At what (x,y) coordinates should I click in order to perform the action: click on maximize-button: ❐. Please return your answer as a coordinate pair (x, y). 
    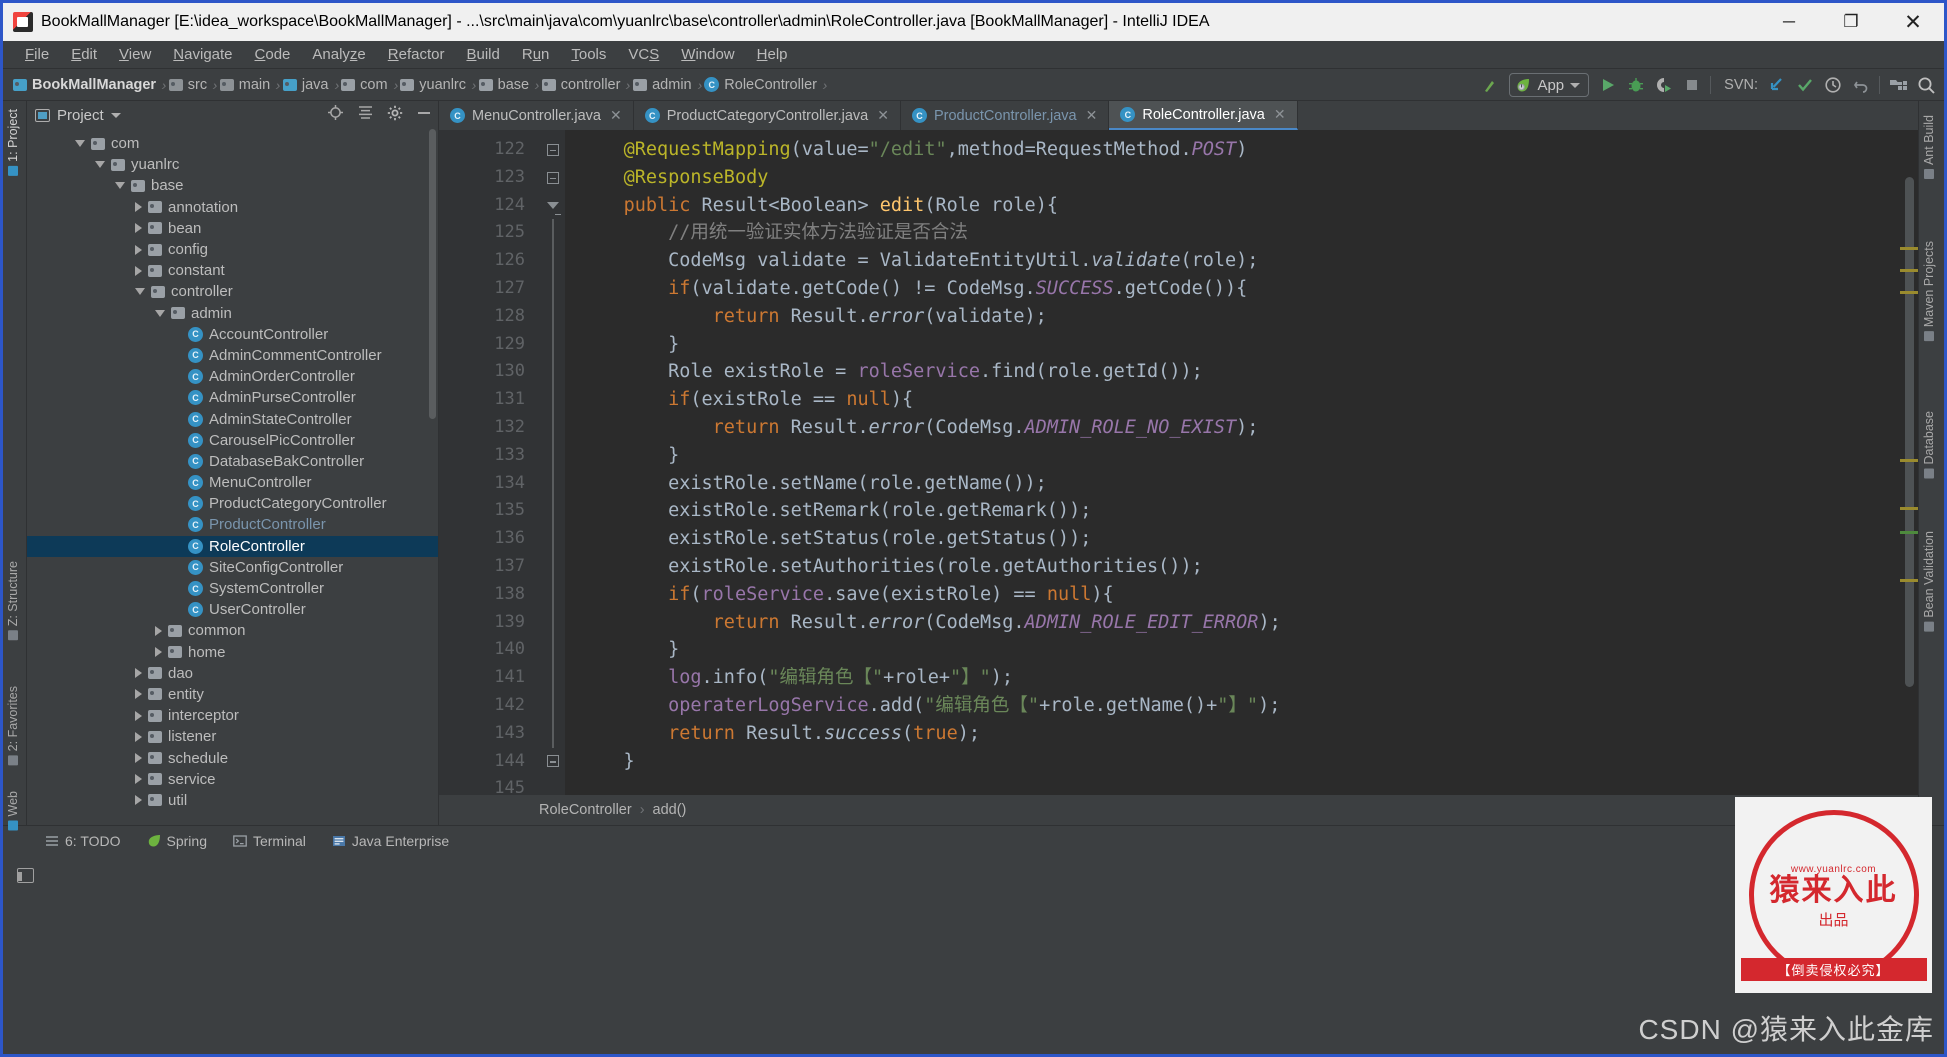
    Looking at the image, I should click on (1851, 22).